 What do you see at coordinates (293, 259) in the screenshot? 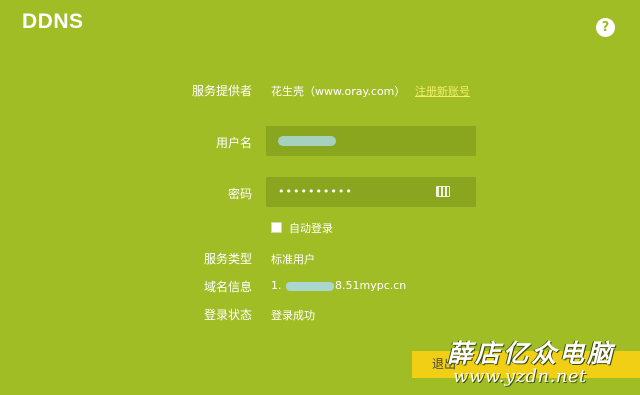
I see `service-type-value: 标准用户` at bounding box center [293, 259].